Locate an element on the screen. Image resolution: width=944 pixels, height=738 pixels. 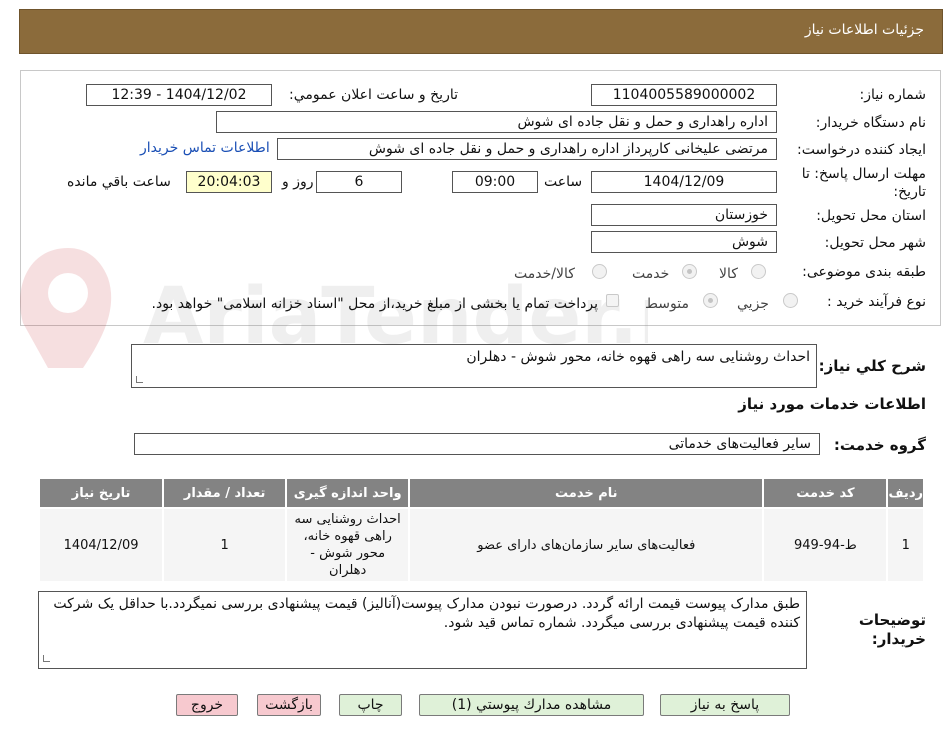
category-goods-service-radio is located at coordinates (599, 271).